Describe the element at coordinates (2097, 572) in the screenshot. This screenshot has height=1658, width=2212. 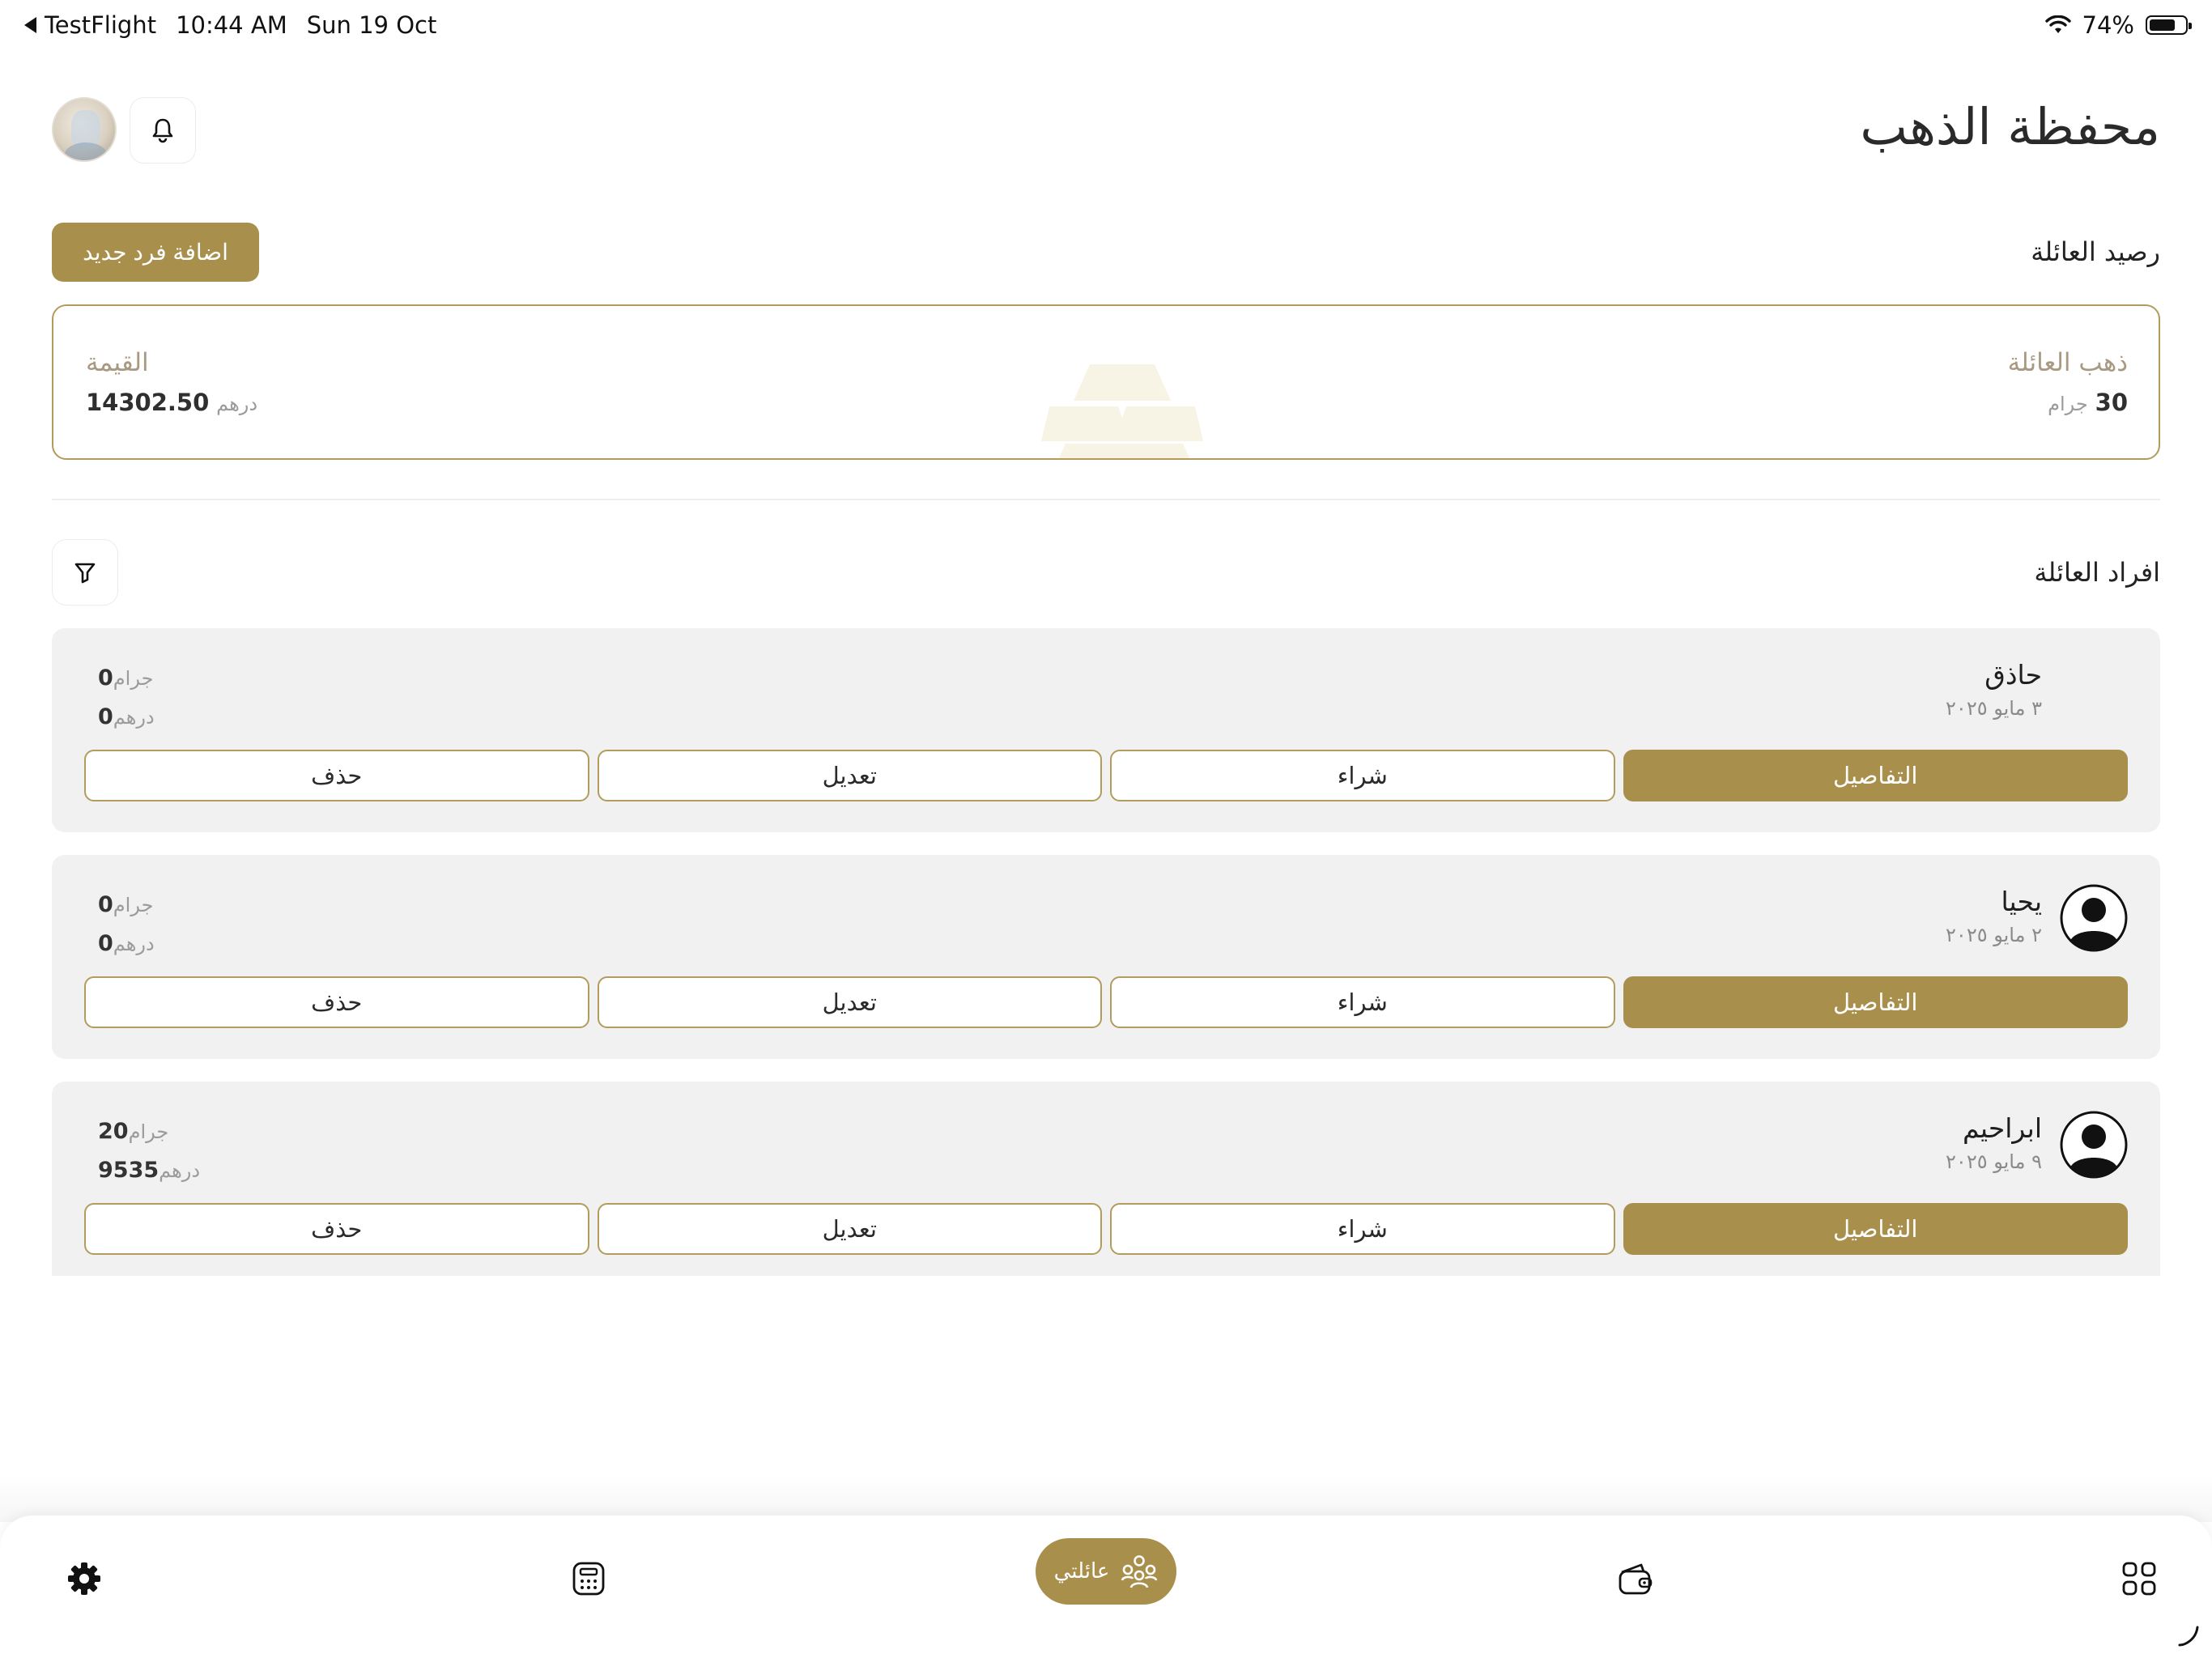
I see `family-members-title: افراد العائلة` at that location.